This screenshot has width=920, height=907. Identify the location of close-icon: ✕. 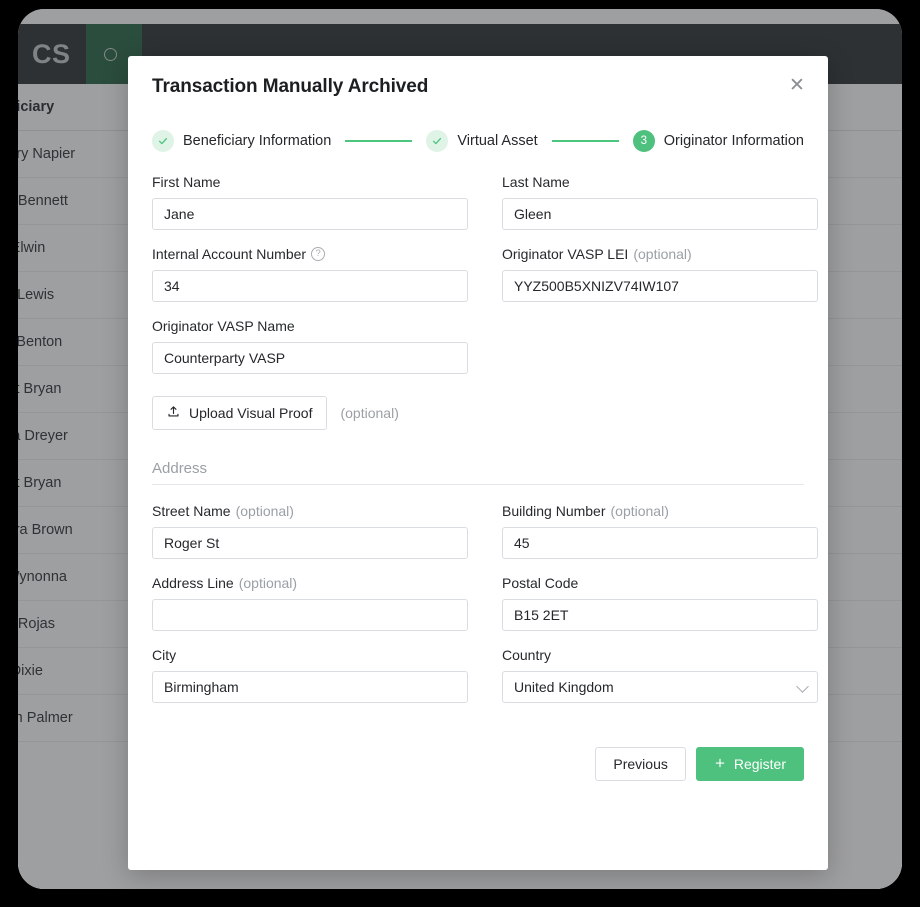
(797, 85).